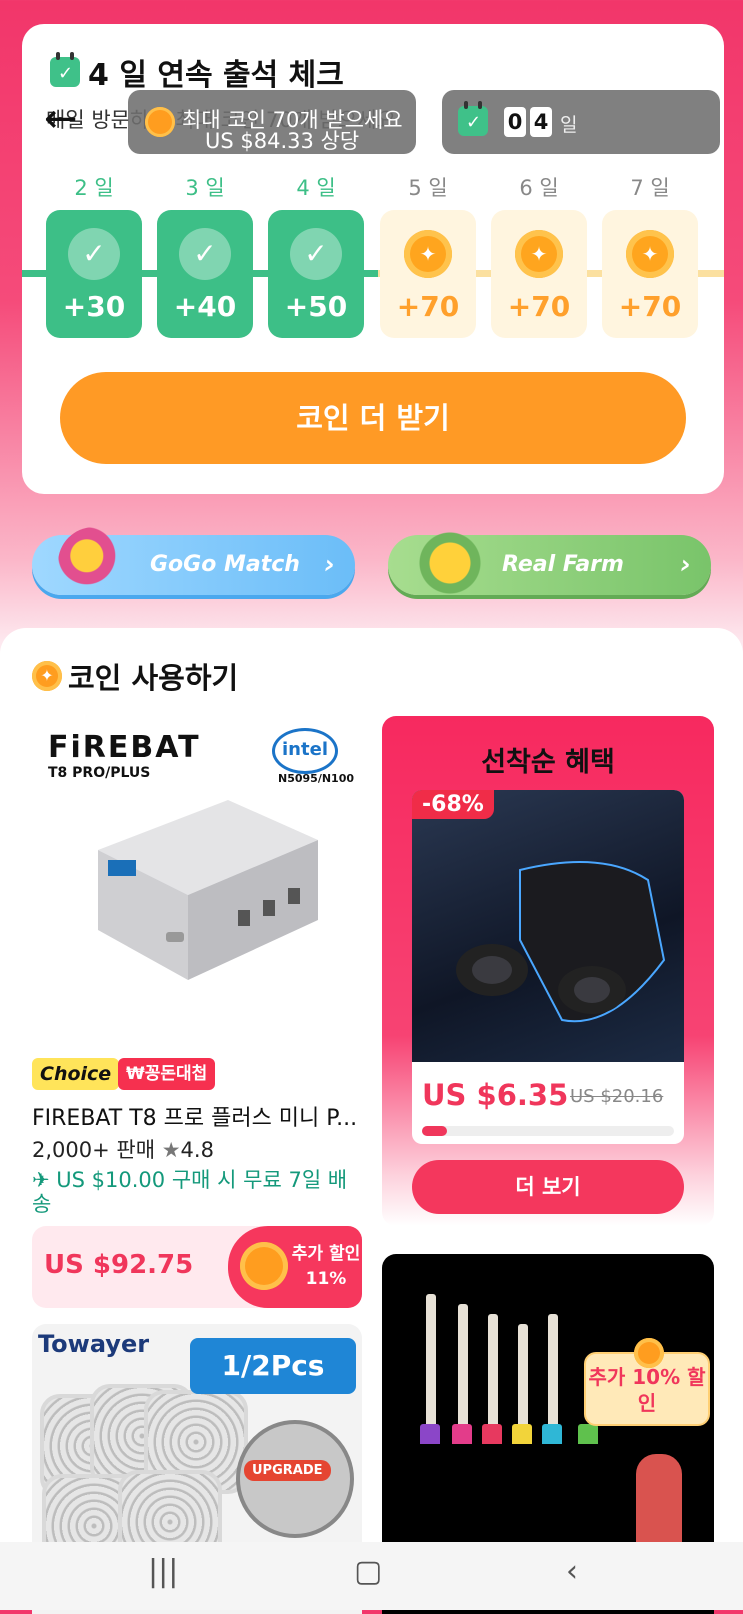 The image size is (743, 1614). I want to click on day-reward-box: ✓ +50, so click(316, 274).